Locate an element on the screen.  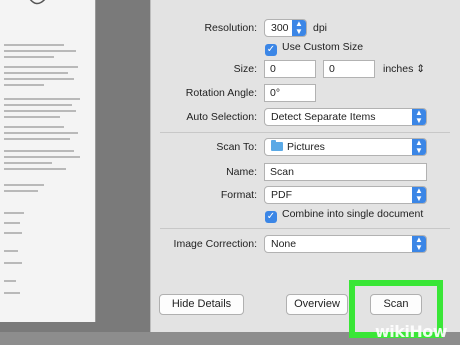
scan-to-label: Scan To: is located at coordinates (236, 147).